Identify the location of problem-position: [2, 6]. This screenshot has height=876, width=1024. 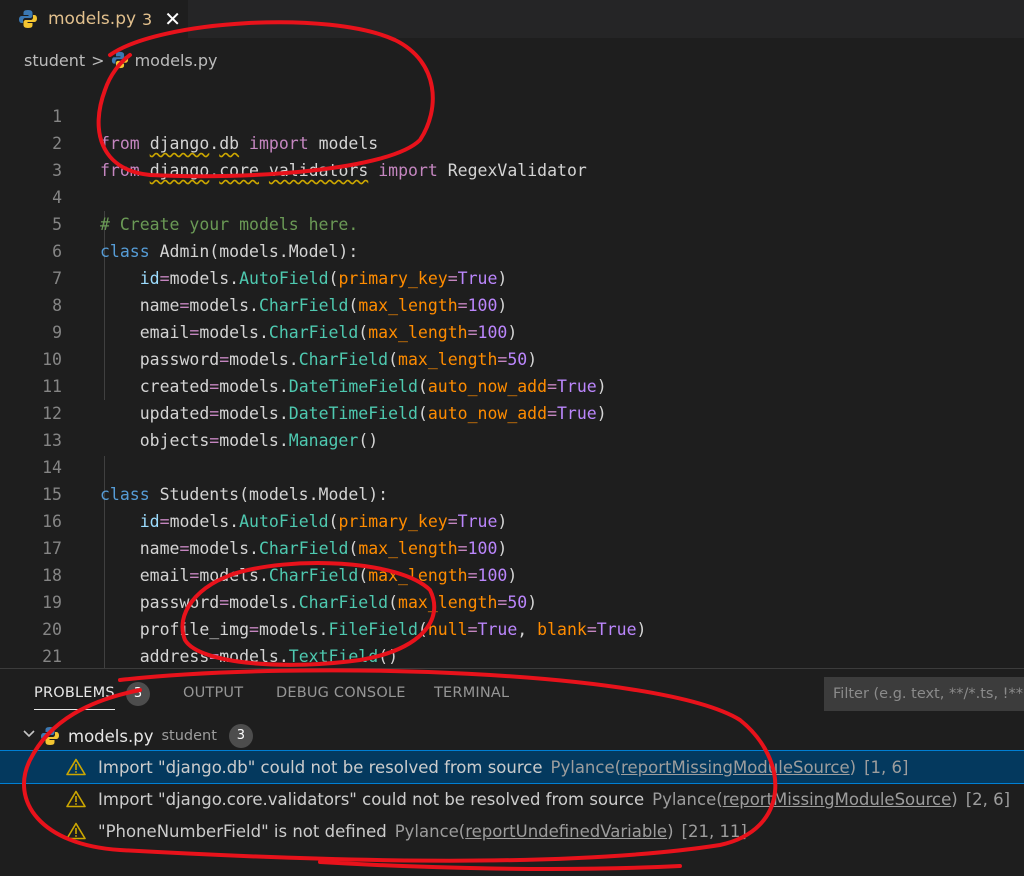
(988, 799).